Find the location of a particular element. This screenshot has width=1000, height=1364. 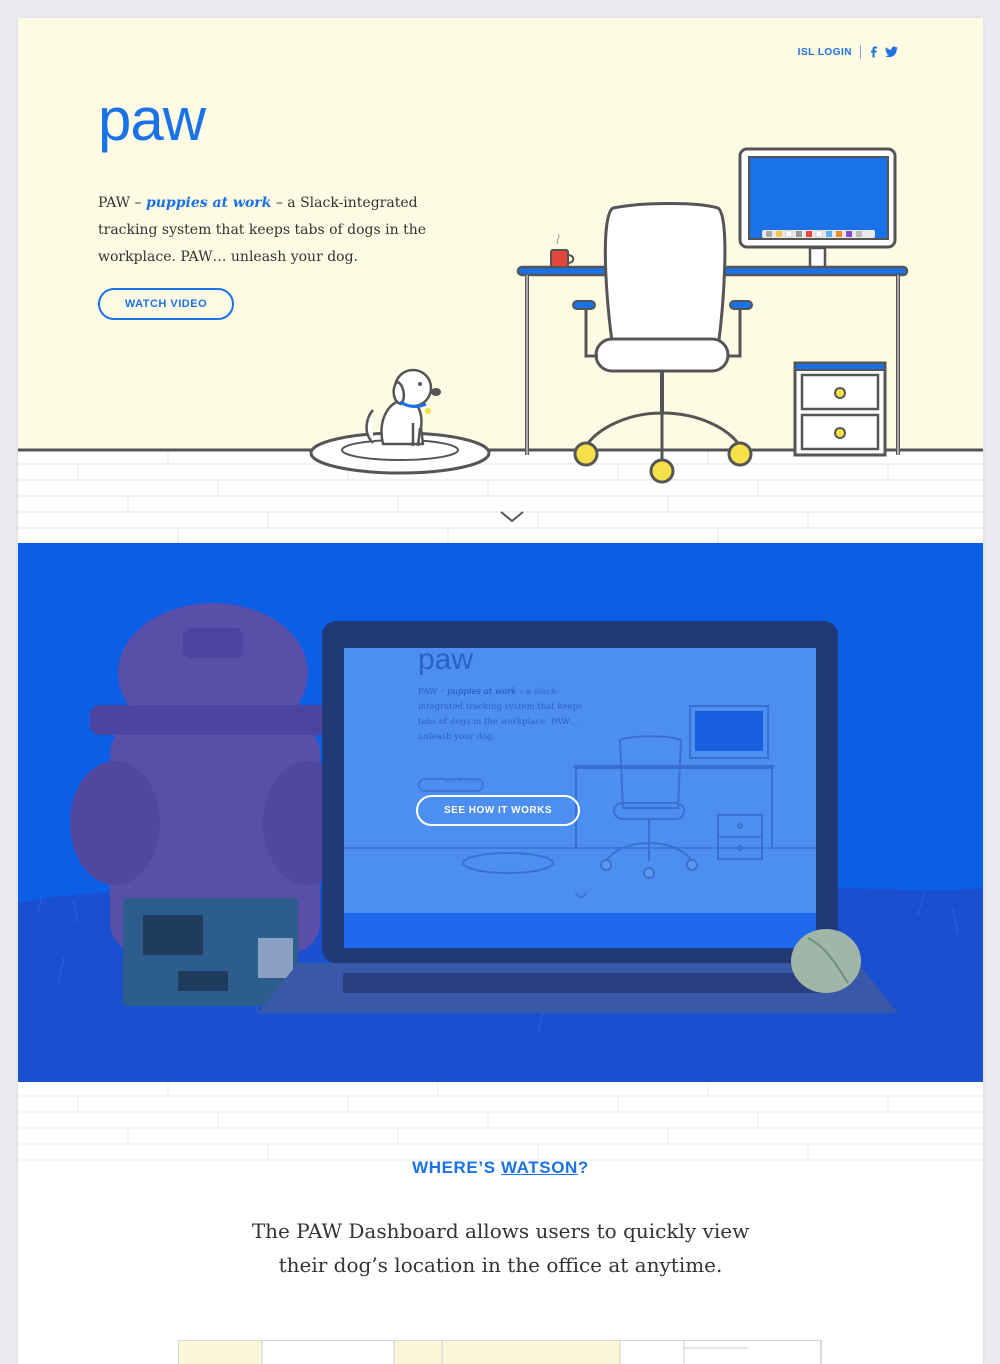

tennis-ball is located at coordinates (826, 961).